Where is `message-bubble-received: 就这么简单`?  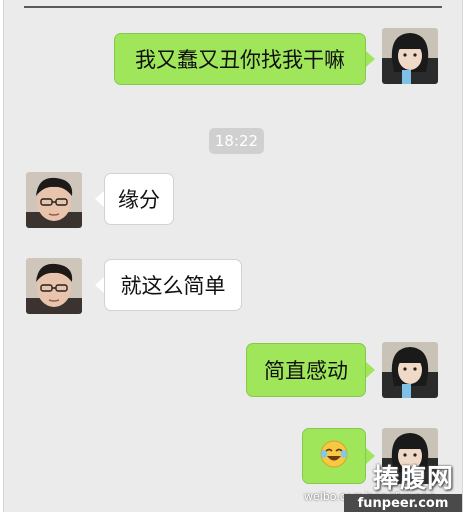
message-bubble-received: 就这么简单 is located at coordinates (173, 285).